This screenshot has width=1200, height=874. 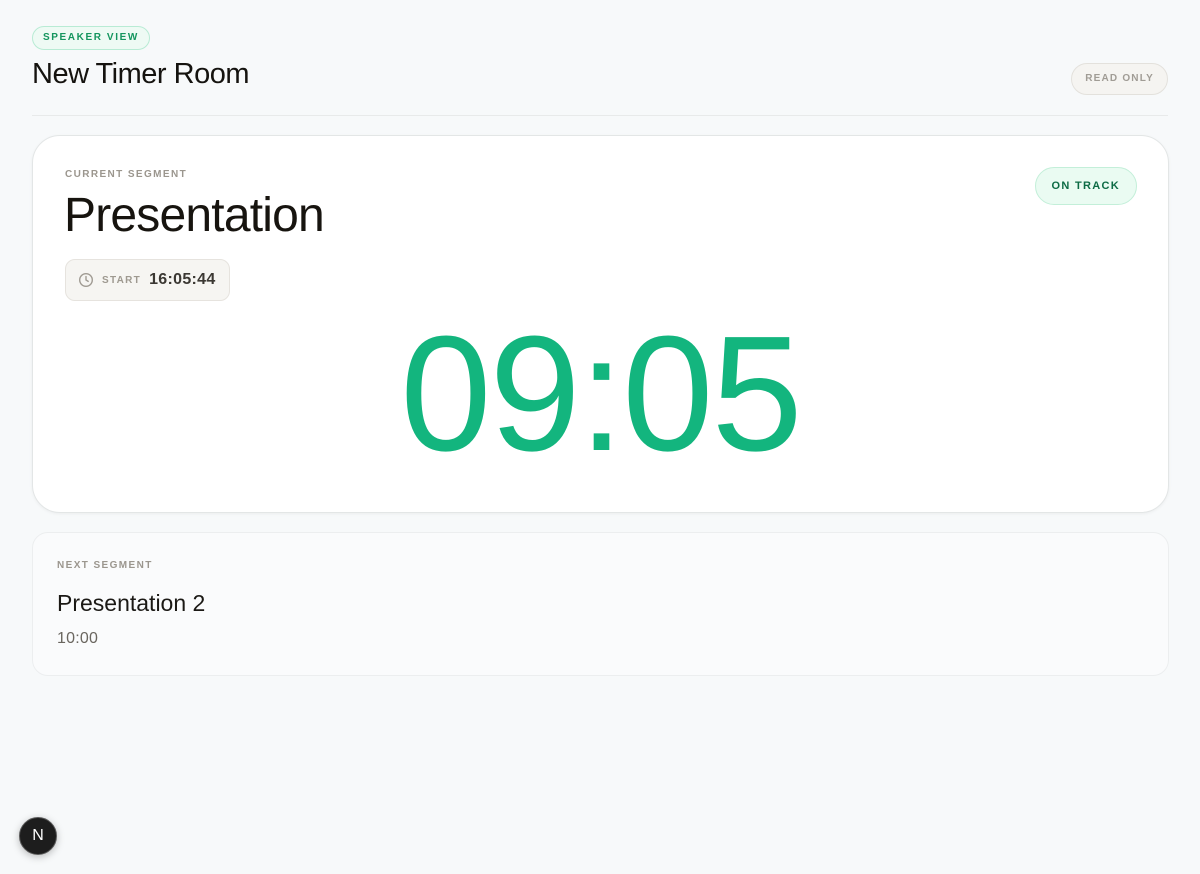 I want to click on header: SPEAKER VIEW New Timer Room READ ONLY, so click(x=600, y=58).